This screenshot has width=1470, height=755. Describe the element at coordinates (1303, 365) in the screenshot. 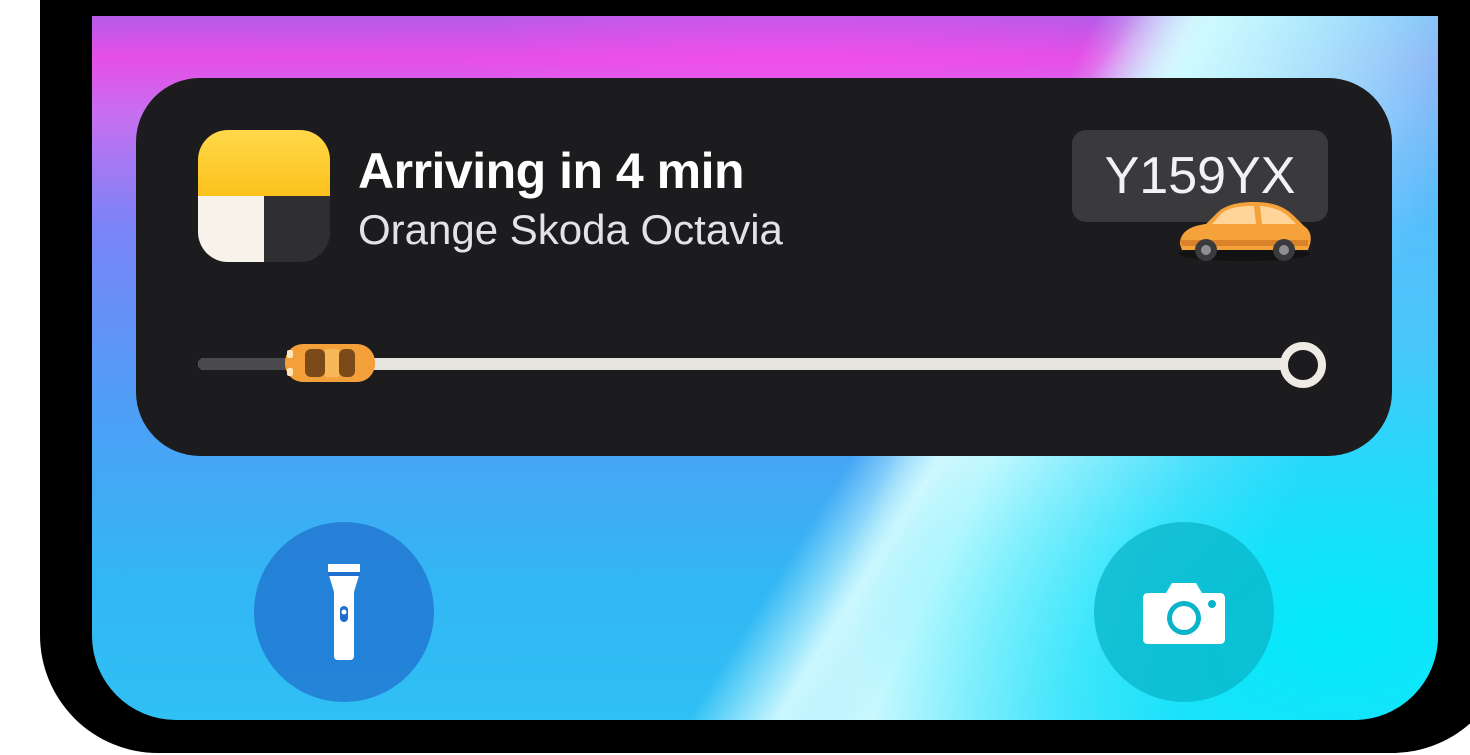

I see `destination-ring-icon` at that location.